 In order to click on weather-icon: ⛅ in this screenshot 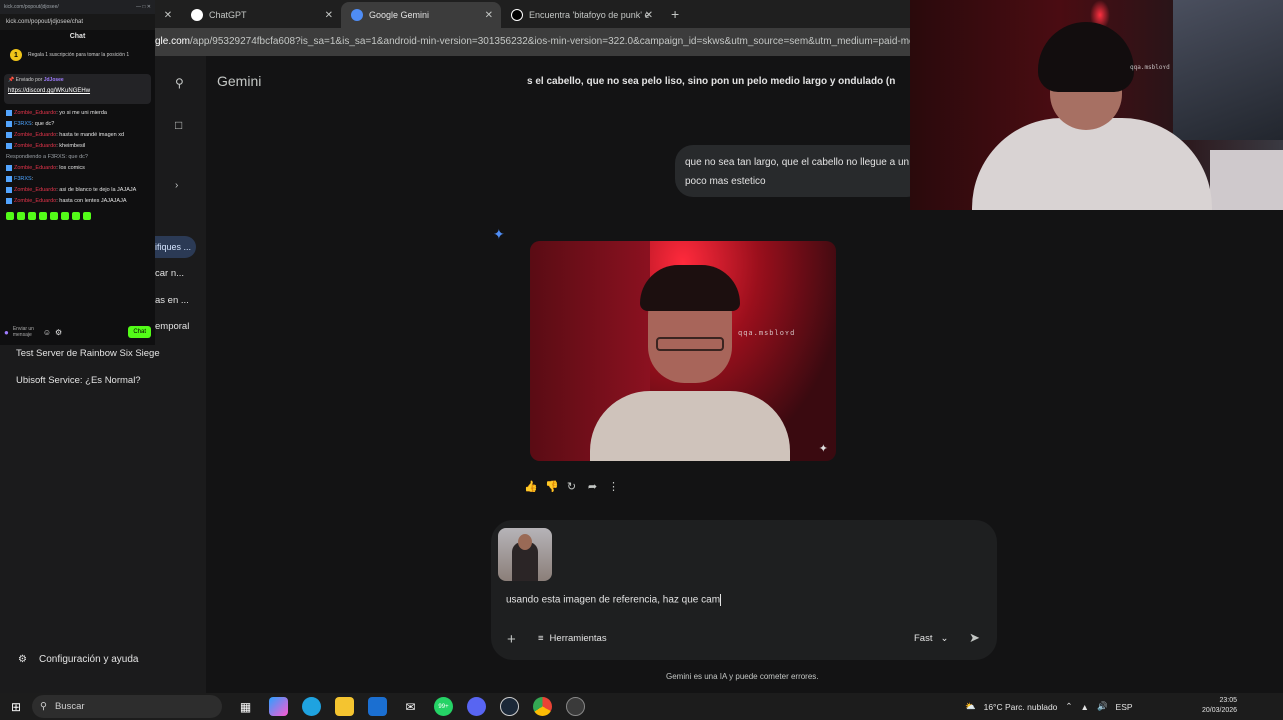, I will do `click(970, 706)`.